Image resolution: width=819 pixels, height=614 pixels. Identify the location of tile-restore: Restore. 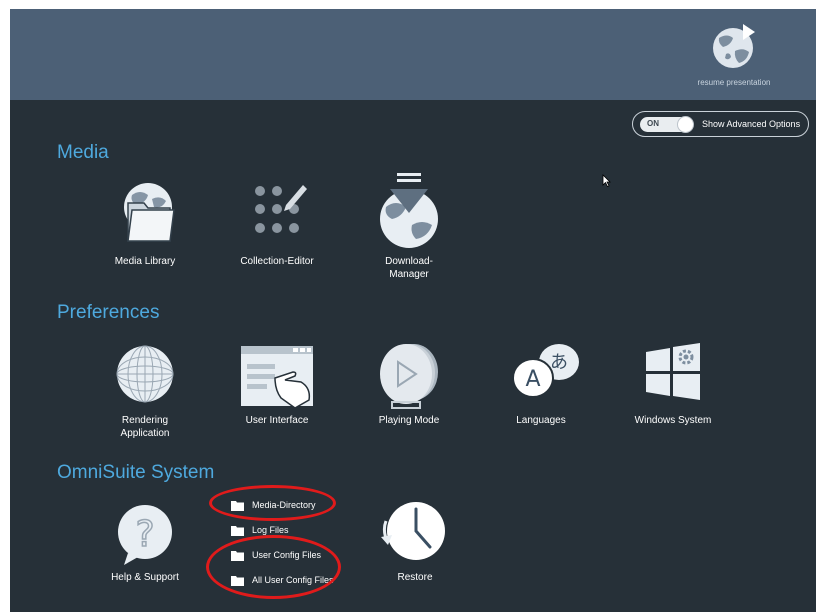
(415, 540).